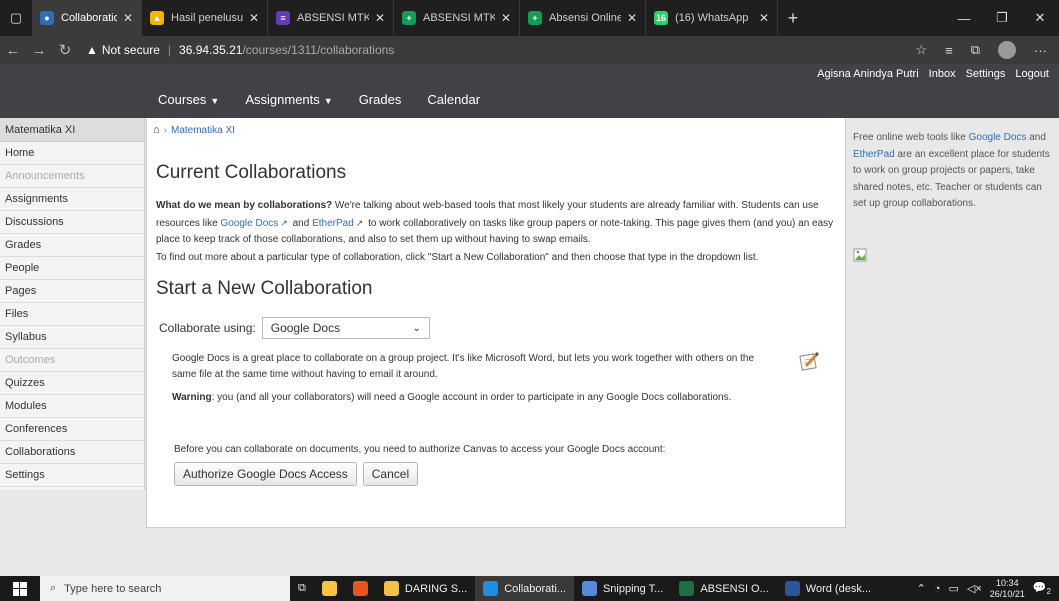 The image size is (1059, 601). I want to click on system-tray: ⌃ ◔ ▭ ◁× 10:34 26/10/21 💬2, so click(988, 589).